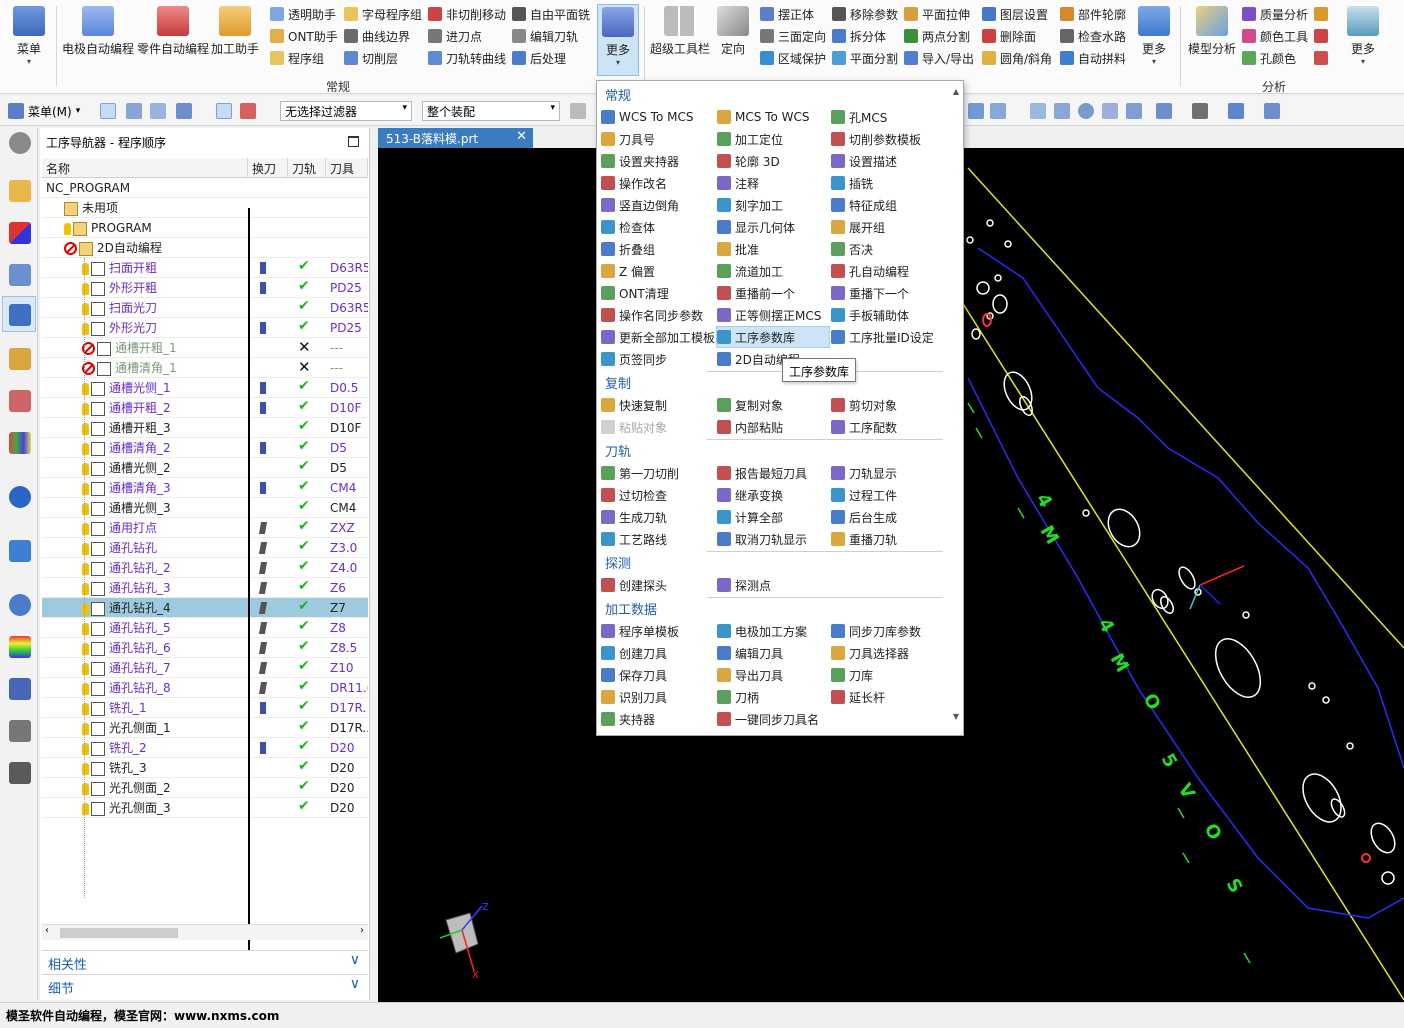 This screenshot has width=1404, height=1028. I want to click on robot-icon, so click(20, 731).